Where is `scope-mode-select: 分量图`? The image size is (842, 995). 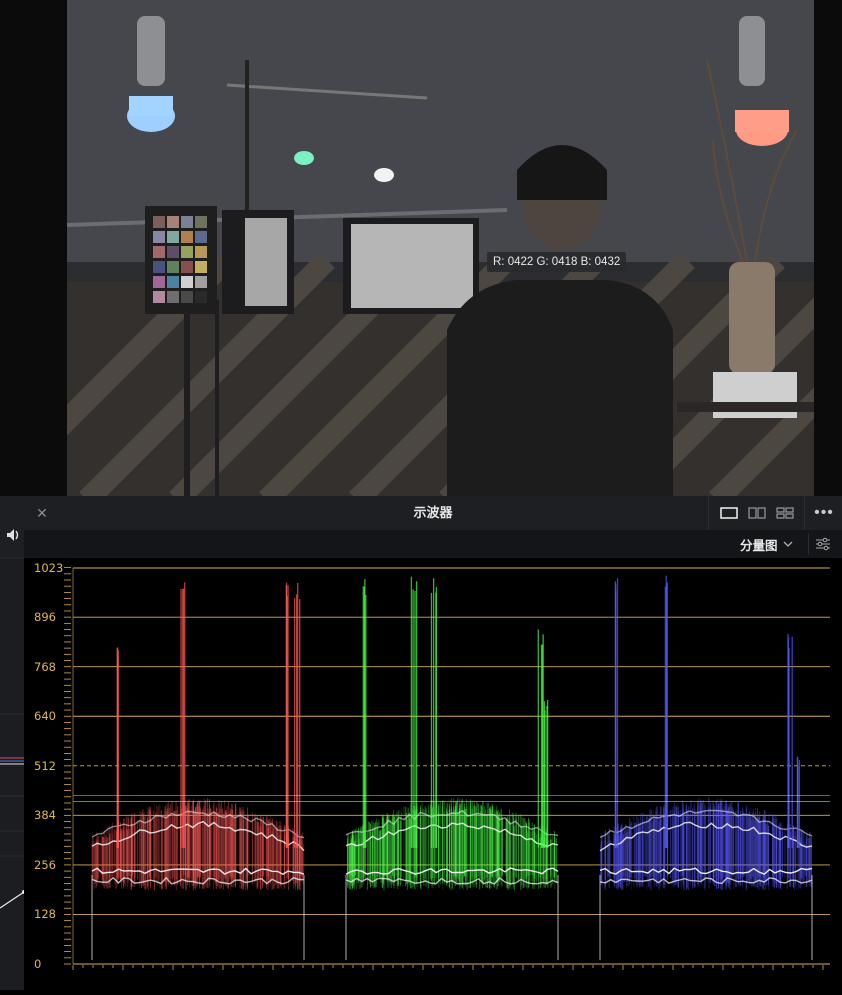 scope-mode-select: 分量图 is located at coordinates (766, 544).